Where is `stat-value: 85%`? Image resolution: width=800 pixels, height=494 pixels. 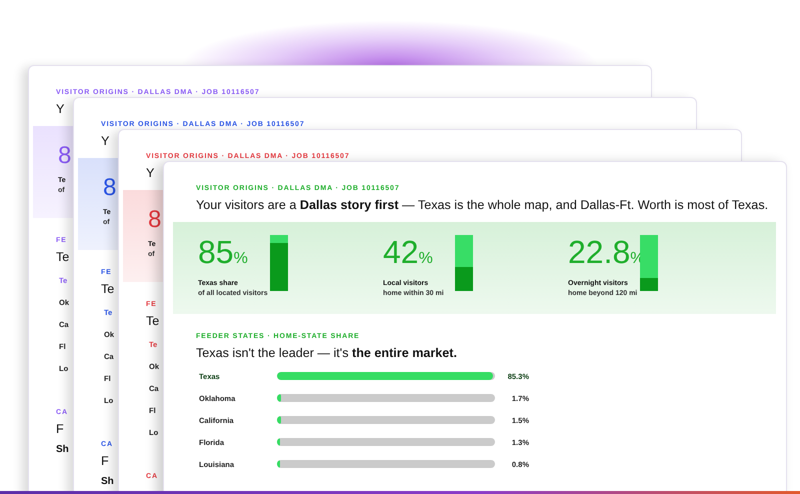
stat-value: 85% is located at coordinates (223, 253).